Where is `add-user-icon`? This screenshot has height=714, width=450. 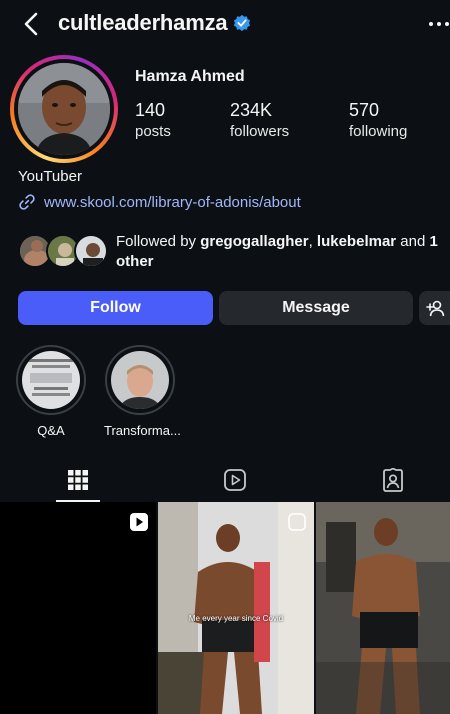
add-user-icon is located at coordinates (435, 308).